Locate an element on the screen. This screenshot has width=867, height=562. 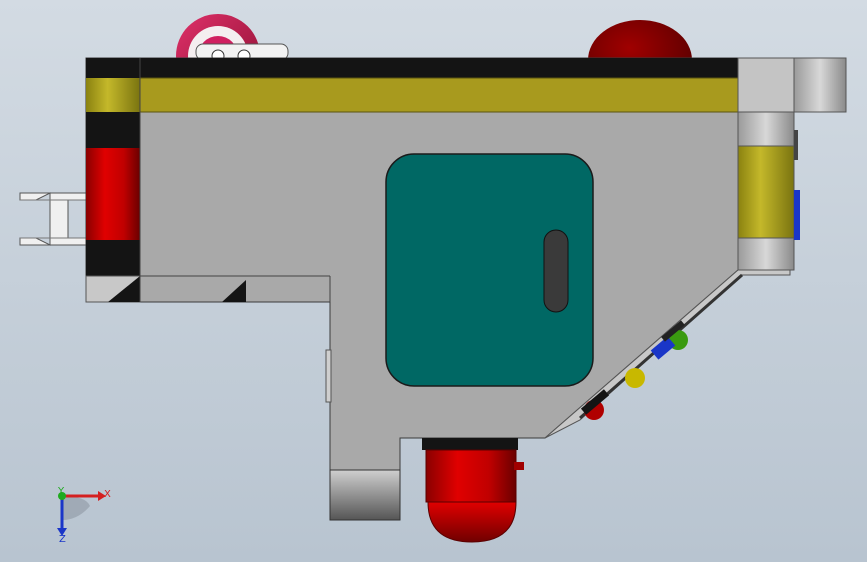
left-bracket is located at coordinates (53, 219).